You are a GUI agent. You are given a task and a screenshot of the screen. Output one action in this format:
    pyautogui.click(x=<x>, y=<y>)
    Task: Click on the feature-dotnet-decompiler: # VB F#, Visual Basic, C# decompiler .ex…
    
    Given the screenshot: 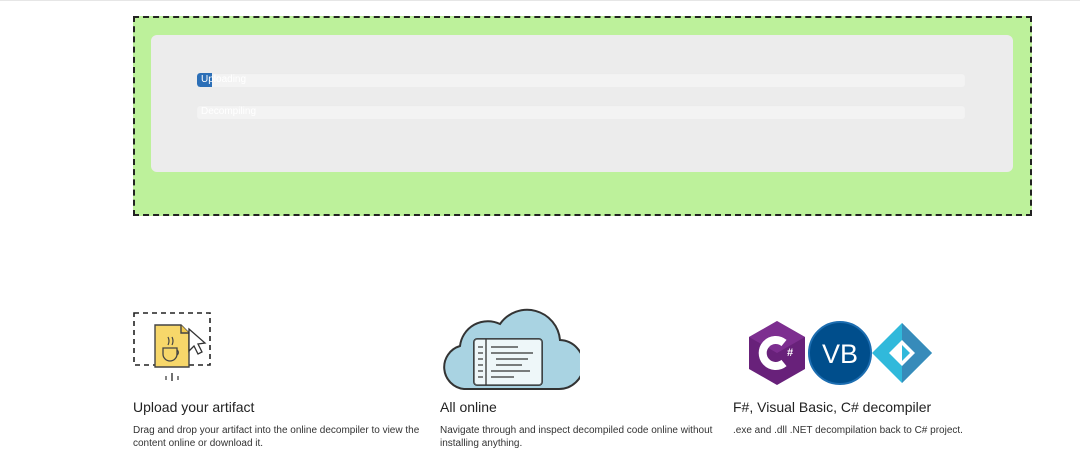 What is the action you would take?
    pyautogui.click(x=878, y=370)
    